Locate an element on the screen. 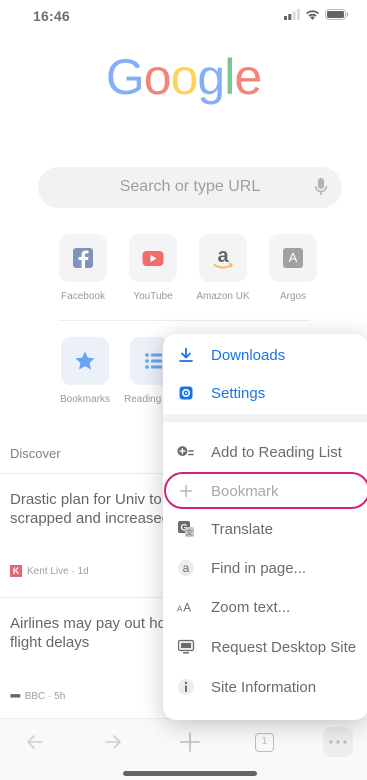  more-dots-icon is located at coordinates (338, 742).